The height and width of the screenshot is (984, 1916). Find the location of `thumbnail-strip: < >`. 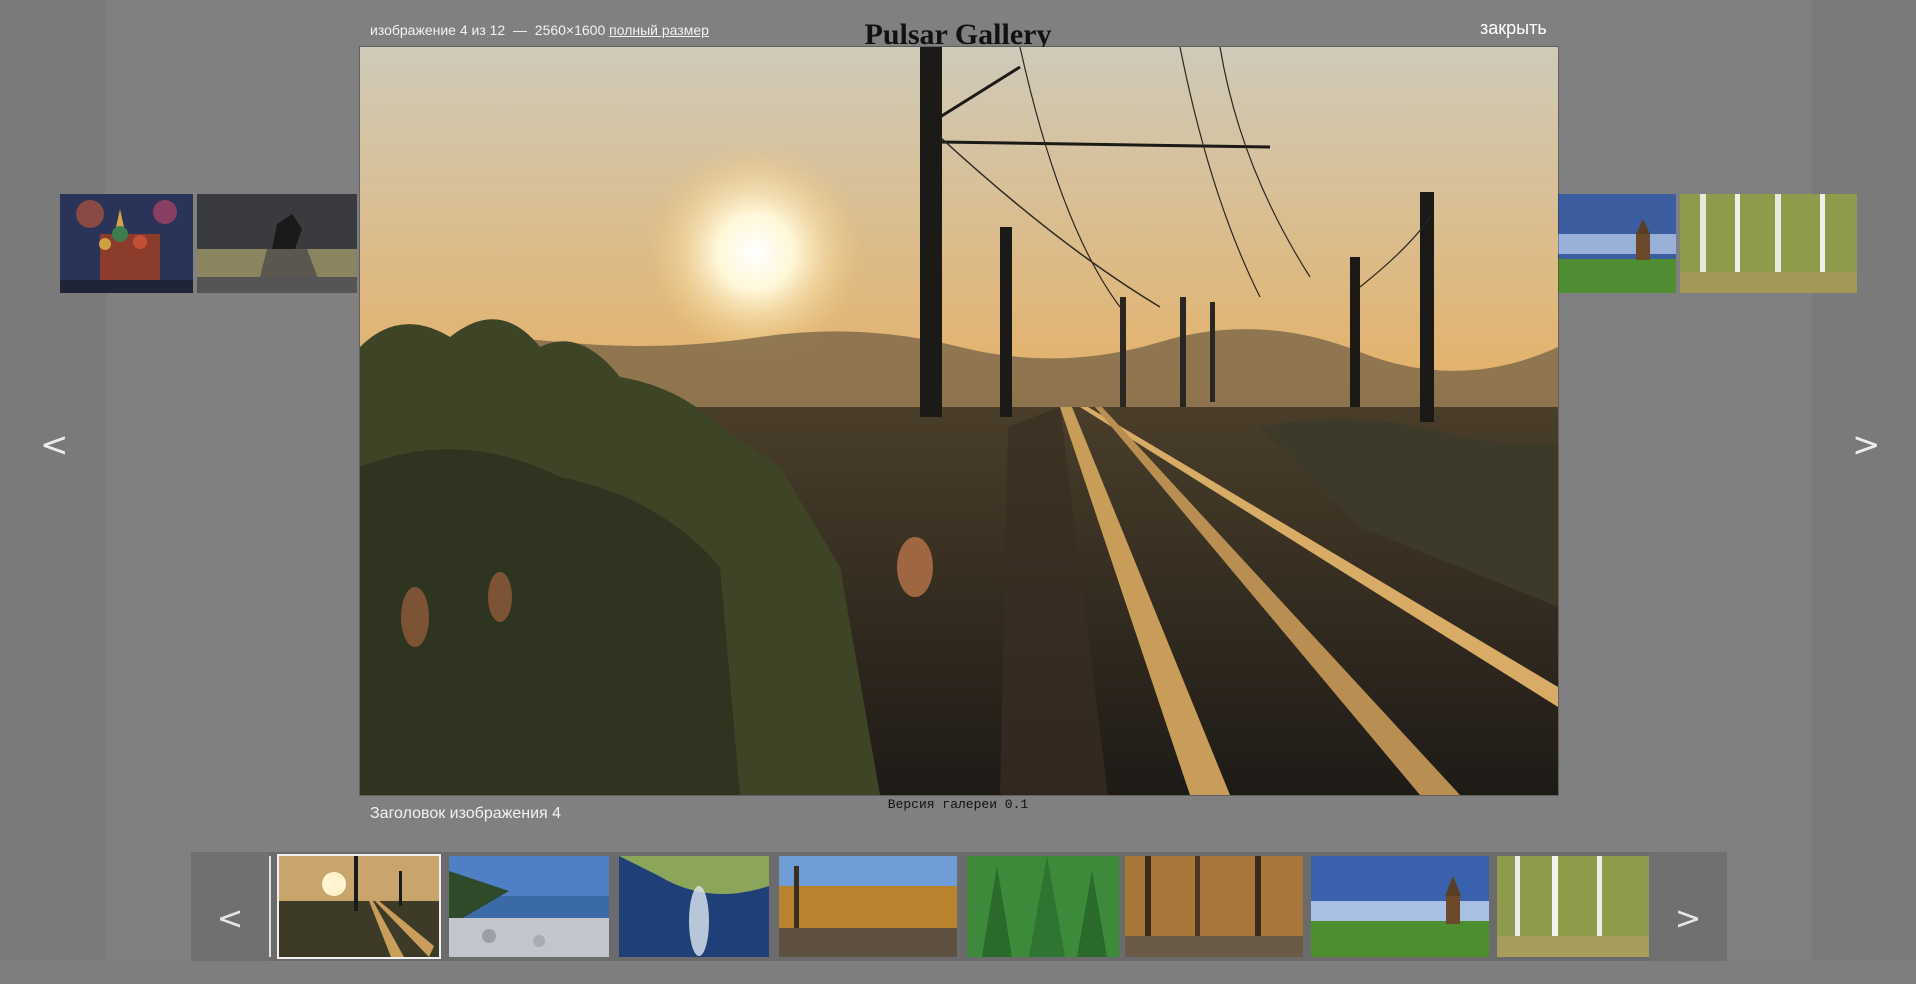

thumbnail-strip: < > is located at coordinates (959, 906).